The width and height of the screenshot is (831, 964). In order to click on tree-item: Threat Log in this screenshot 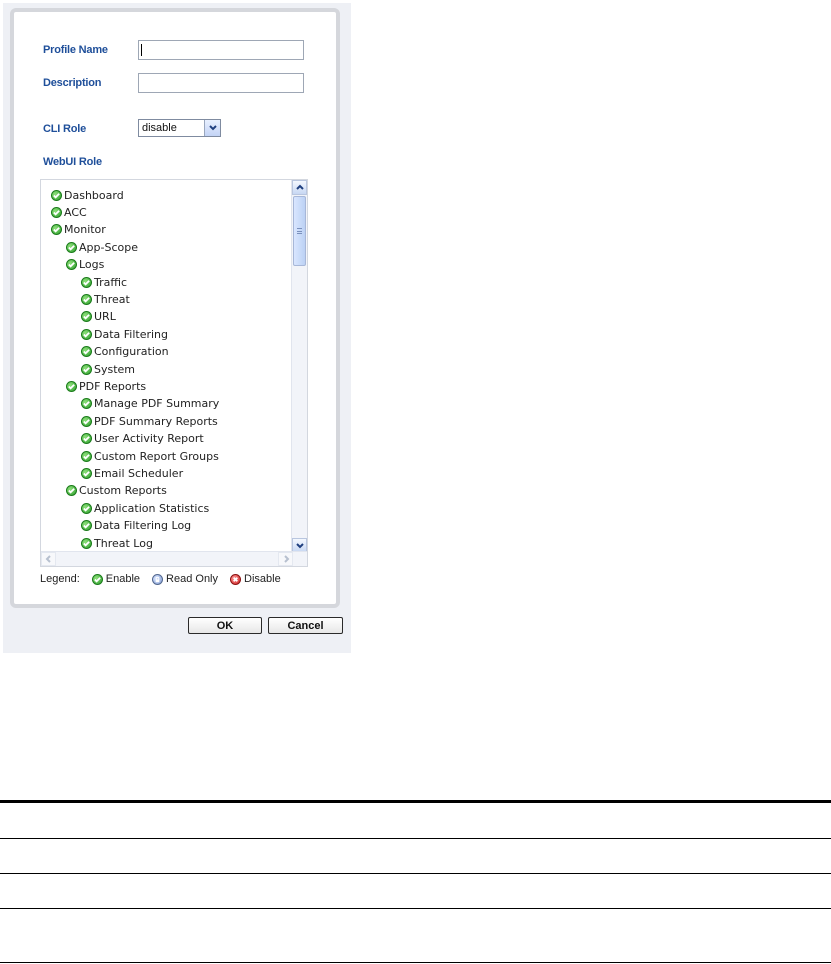, I will do `click(117, 543)`.